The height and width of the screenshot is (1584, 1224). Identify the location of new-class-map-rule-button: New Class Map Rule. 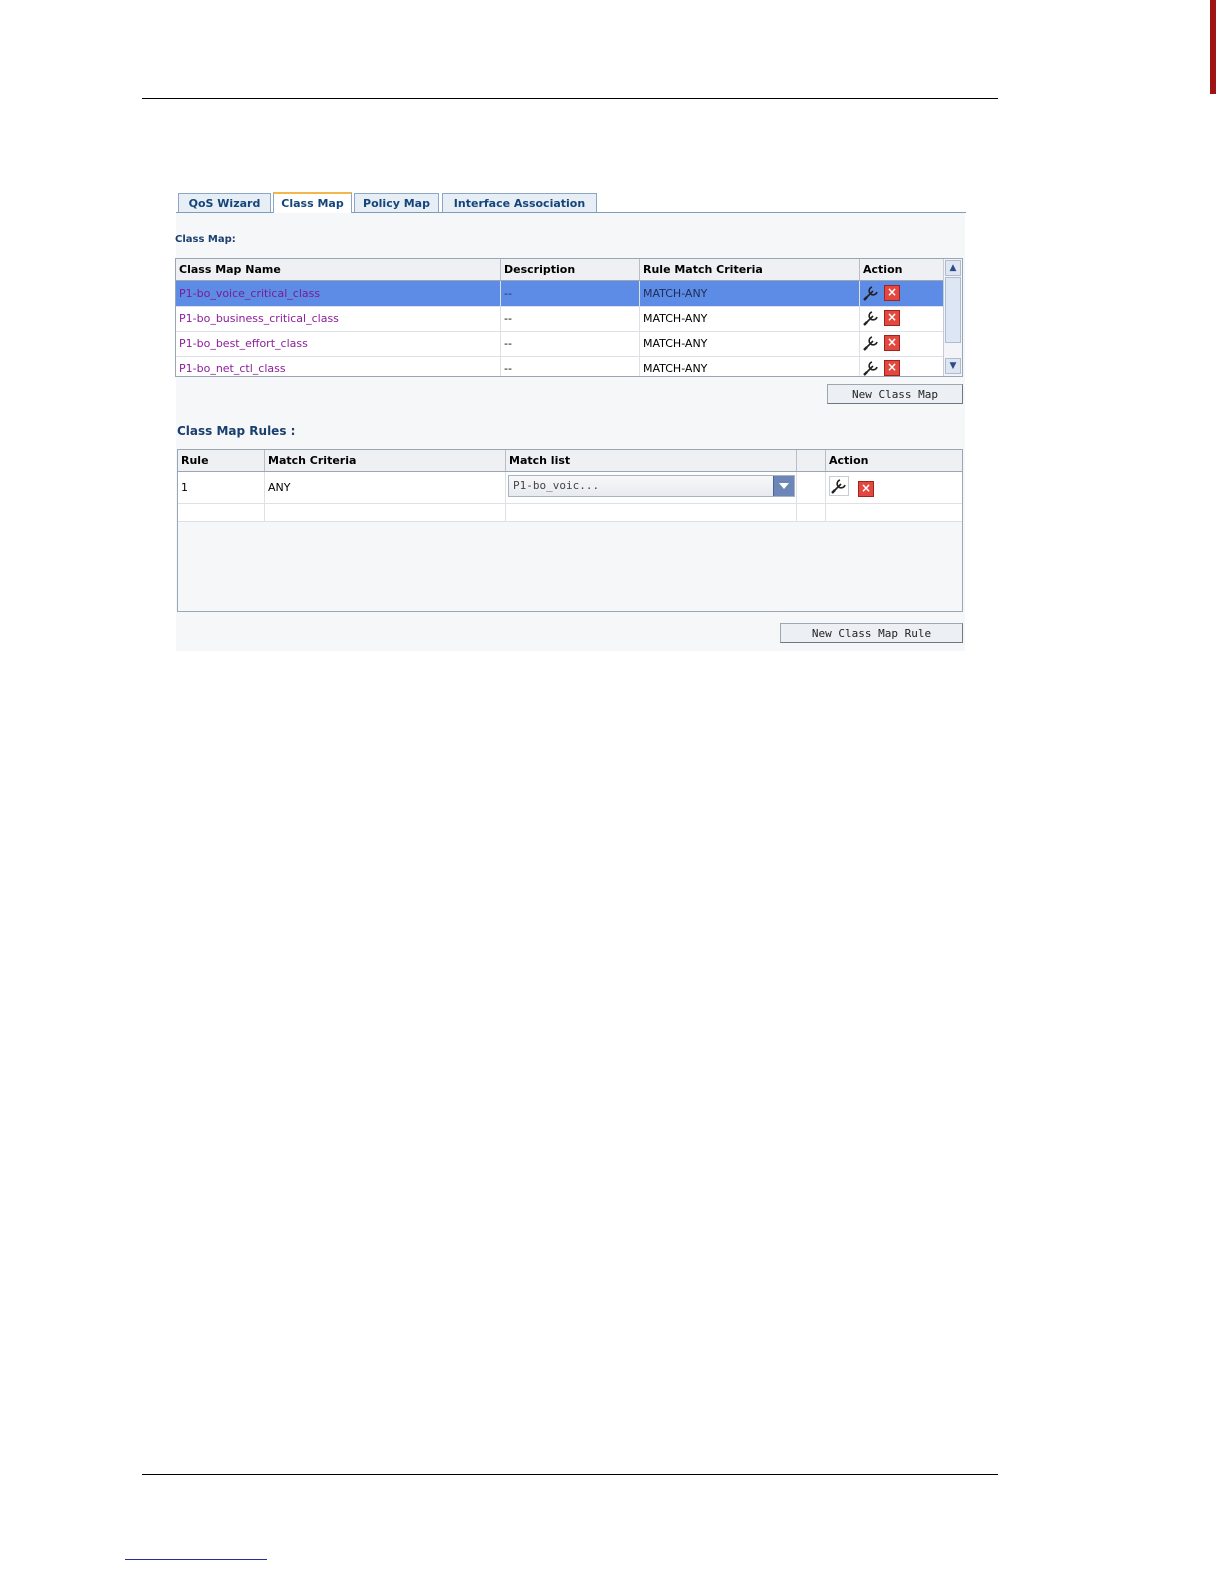
(871, 633).